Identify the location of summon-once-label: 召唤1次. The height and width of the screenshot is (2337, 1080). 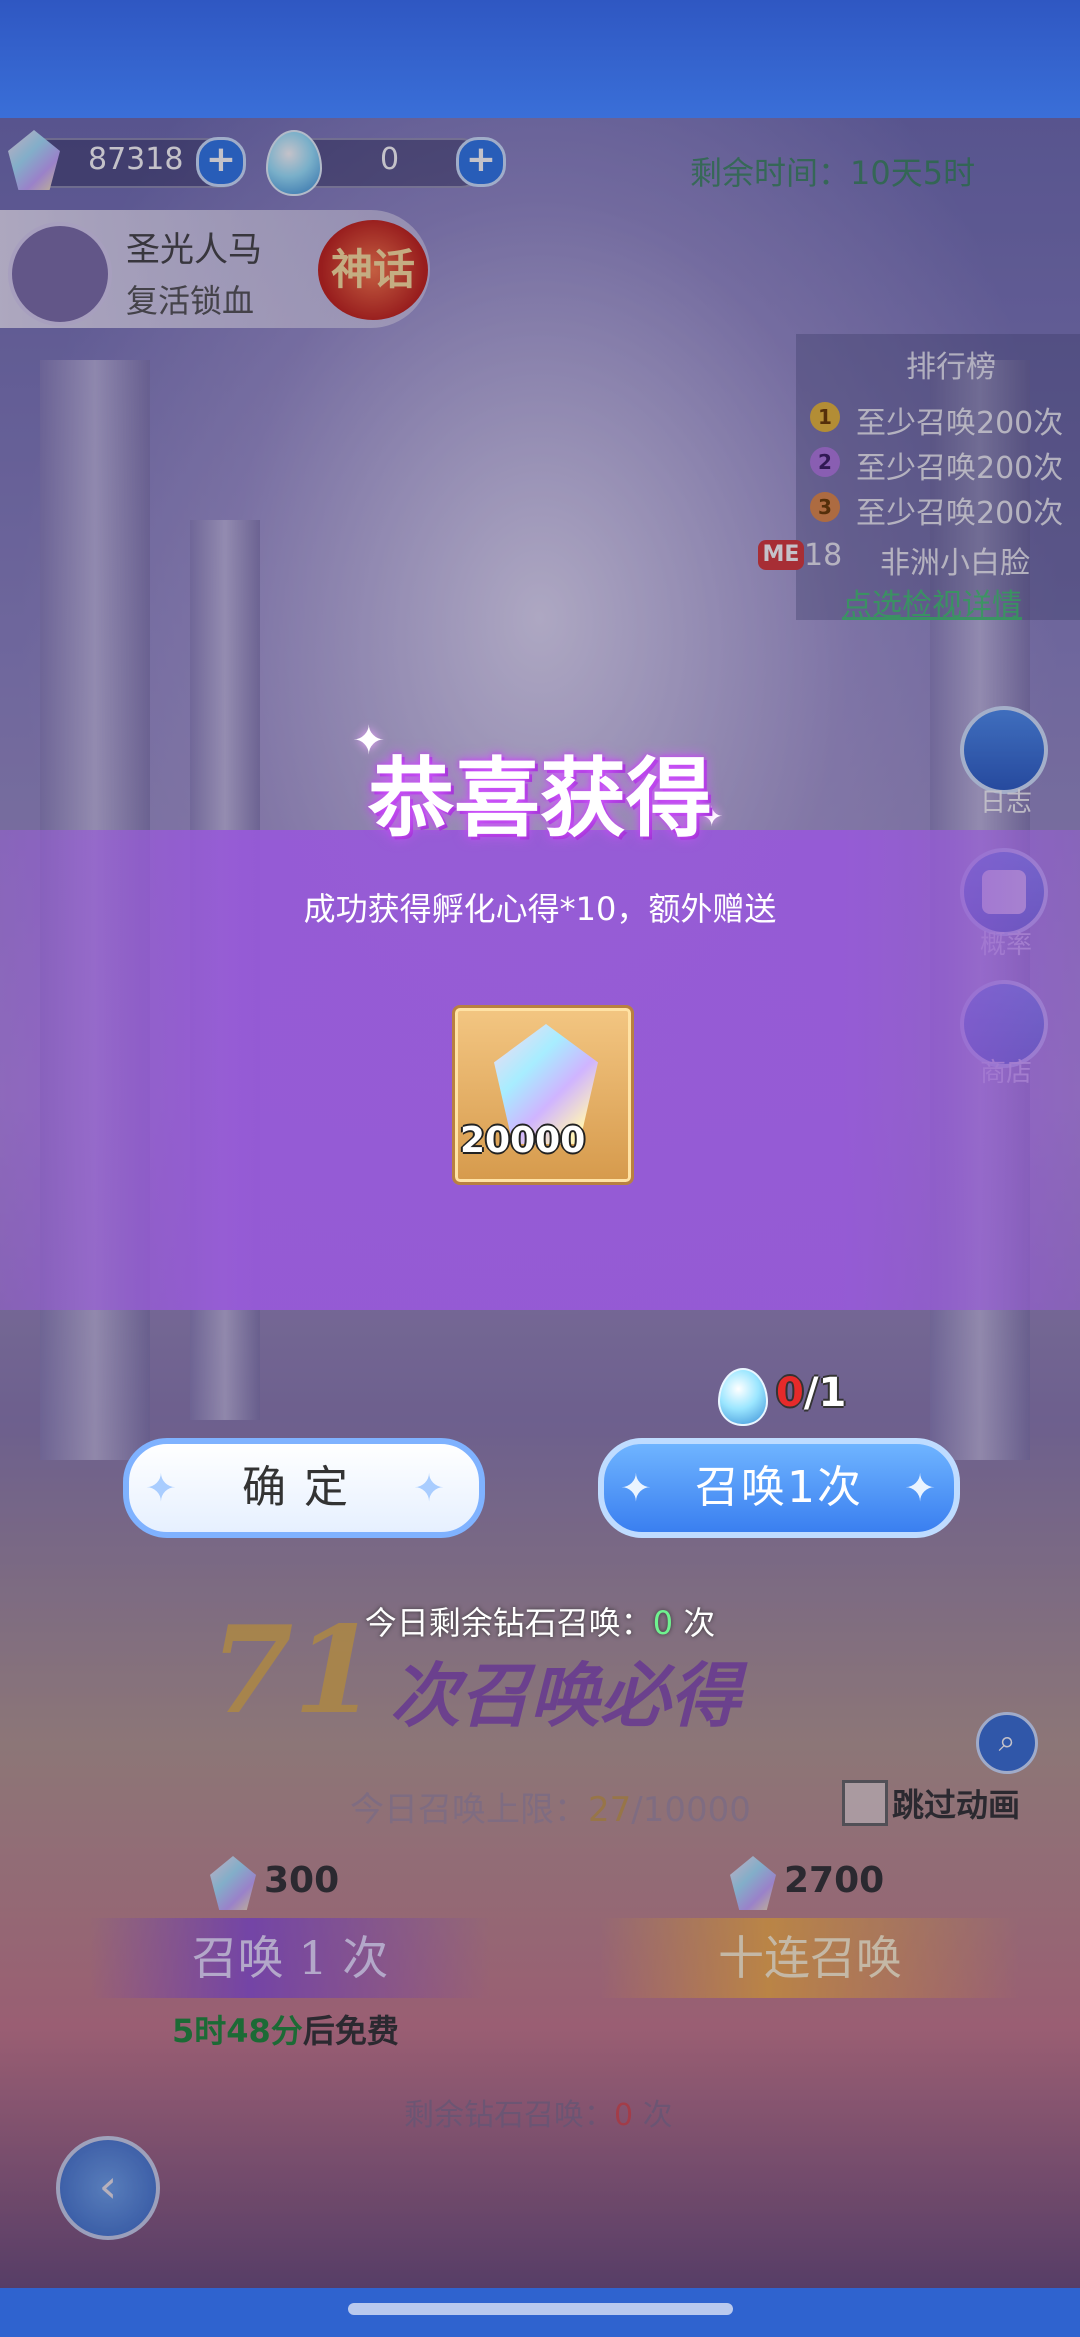
(779, 1487).